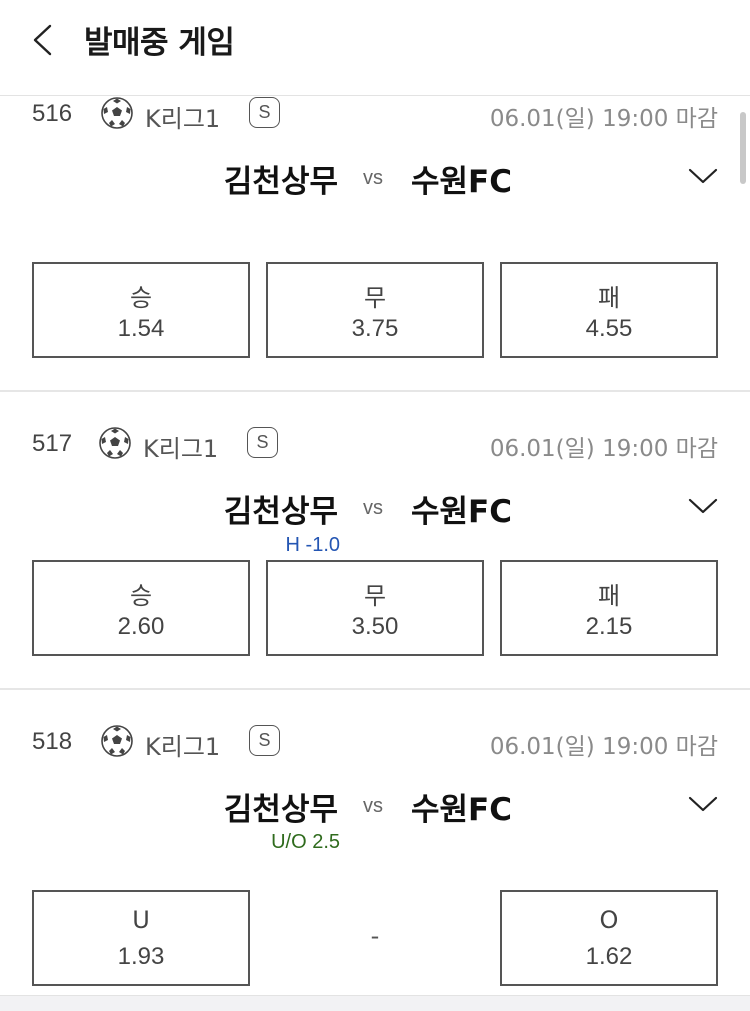 This screenshot has width=750, height=1011. What do you see at coordinates (46, 40) in the screenshot?
I see `back-icon` at bounding box center [46, 40].